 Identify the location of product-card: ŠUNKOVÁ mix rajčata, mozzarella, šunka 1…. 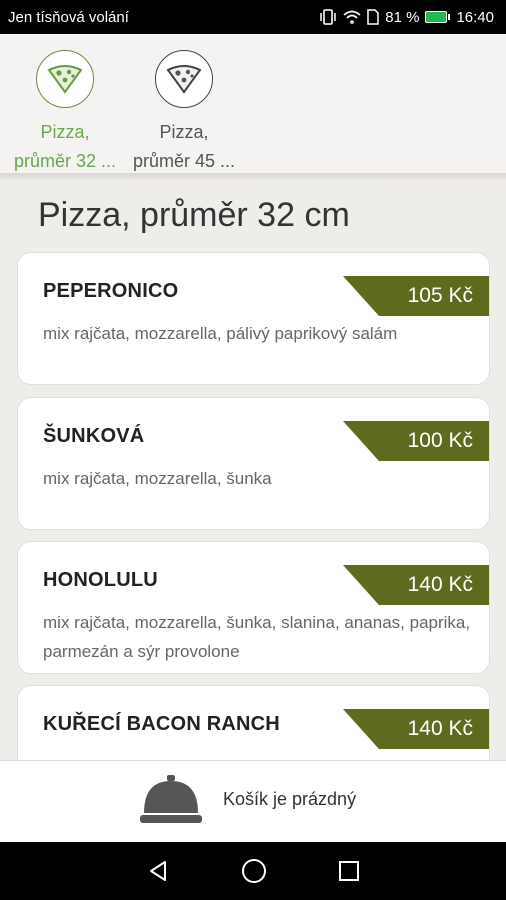
(253, 463).